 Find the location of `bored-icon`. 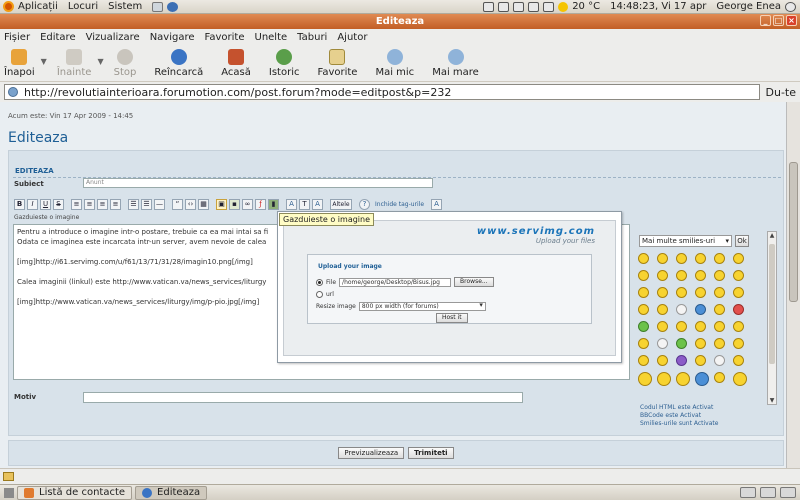

bored-icon is located at coordinates (738, 326).